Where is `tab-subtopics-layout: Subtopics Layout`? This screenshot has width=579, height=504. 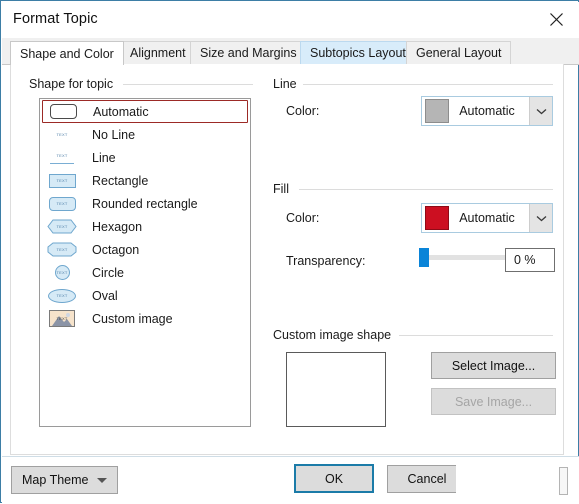
tab-subtopics-layout: Subtopics Layout is located at coordinates (358, 52).